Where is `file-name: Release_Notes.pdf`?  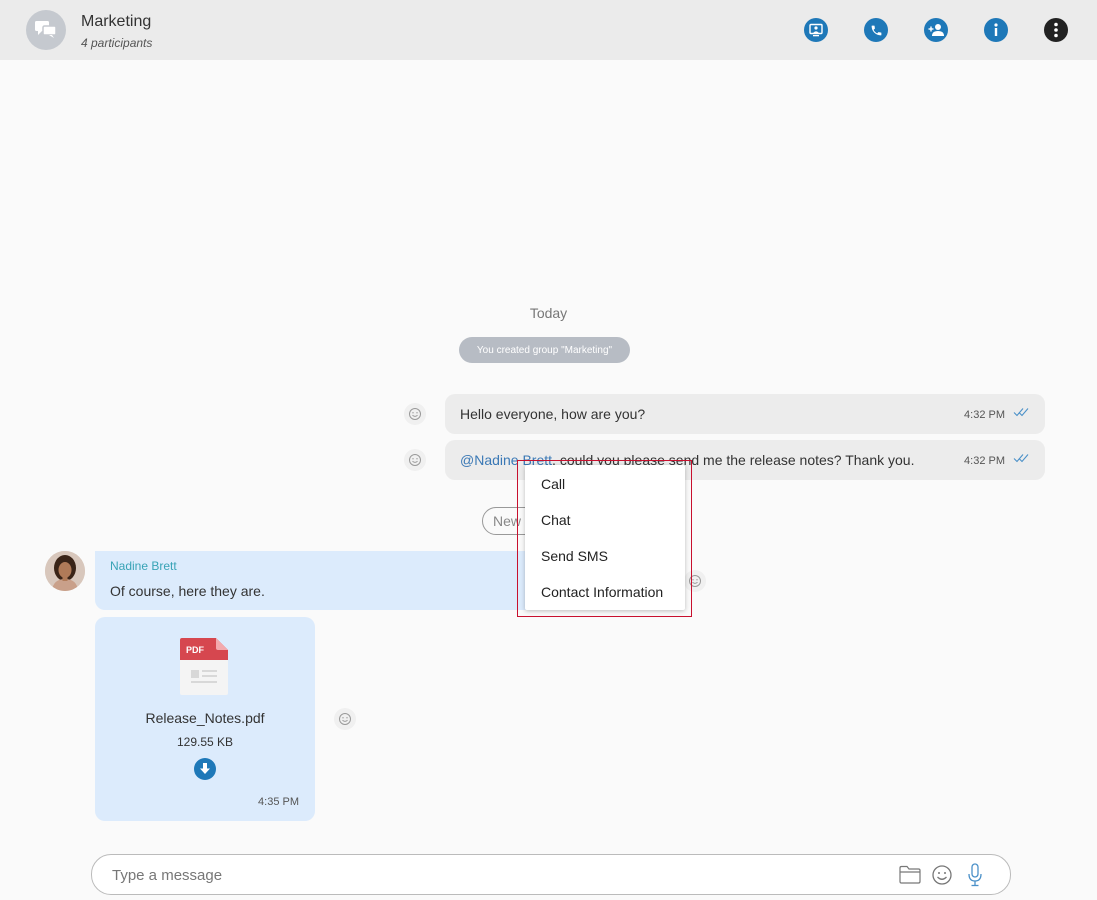
file-name: Release_Notes.pdf is located at coordinates (205, 718).